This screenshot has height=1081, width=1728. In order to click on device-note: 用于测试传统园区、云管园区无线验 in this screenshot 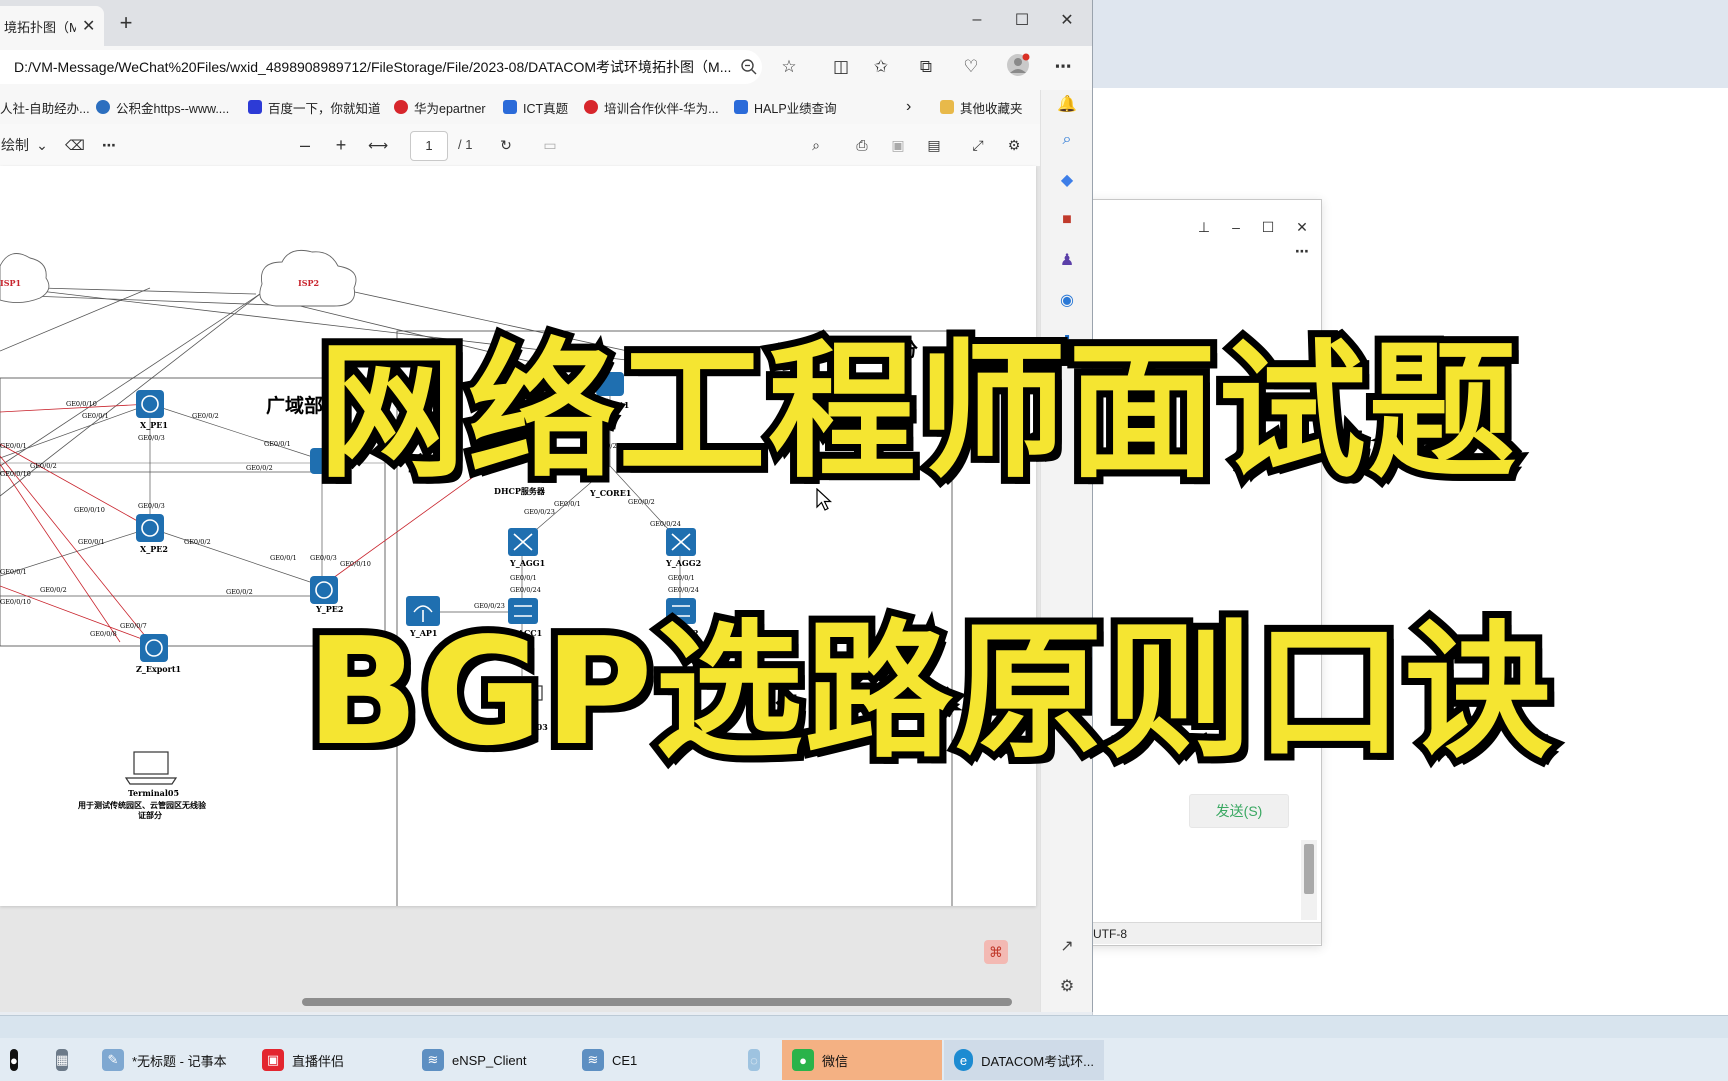, I will do `click(142, 805)`.